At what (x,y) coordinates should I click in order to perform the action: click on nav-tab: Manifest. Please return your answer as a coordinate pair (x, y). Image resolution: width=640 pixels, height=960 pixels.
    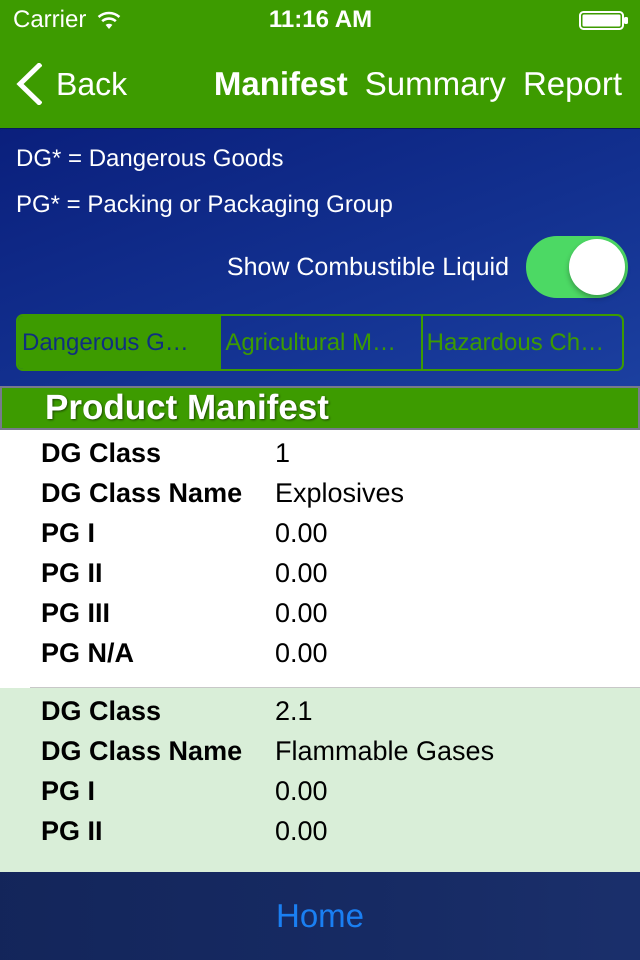
    Looking at the image, I should click on (281, 84).